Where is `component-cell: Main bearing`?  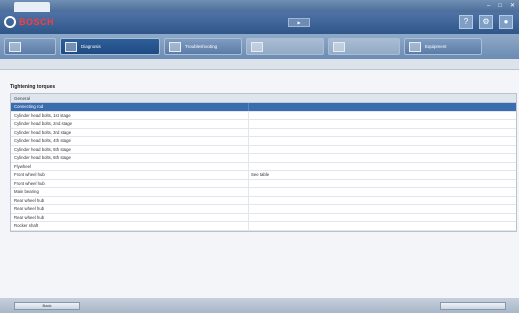 component-cell: Main bearing is located at coordinates (26, 191).